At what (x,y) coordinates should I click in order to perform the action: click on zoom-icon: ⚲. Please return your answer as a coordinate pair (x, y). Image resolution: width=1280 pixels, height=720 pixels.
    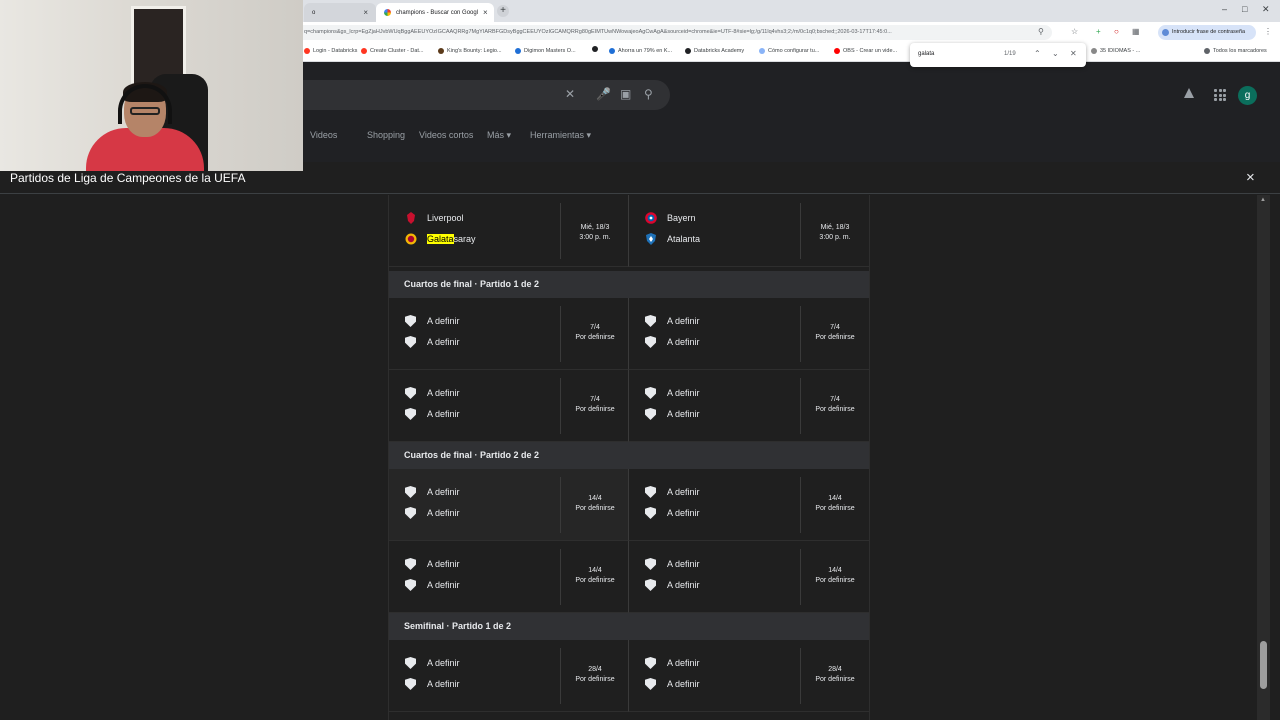
    Looking at the image, I should click on (1041, 32).